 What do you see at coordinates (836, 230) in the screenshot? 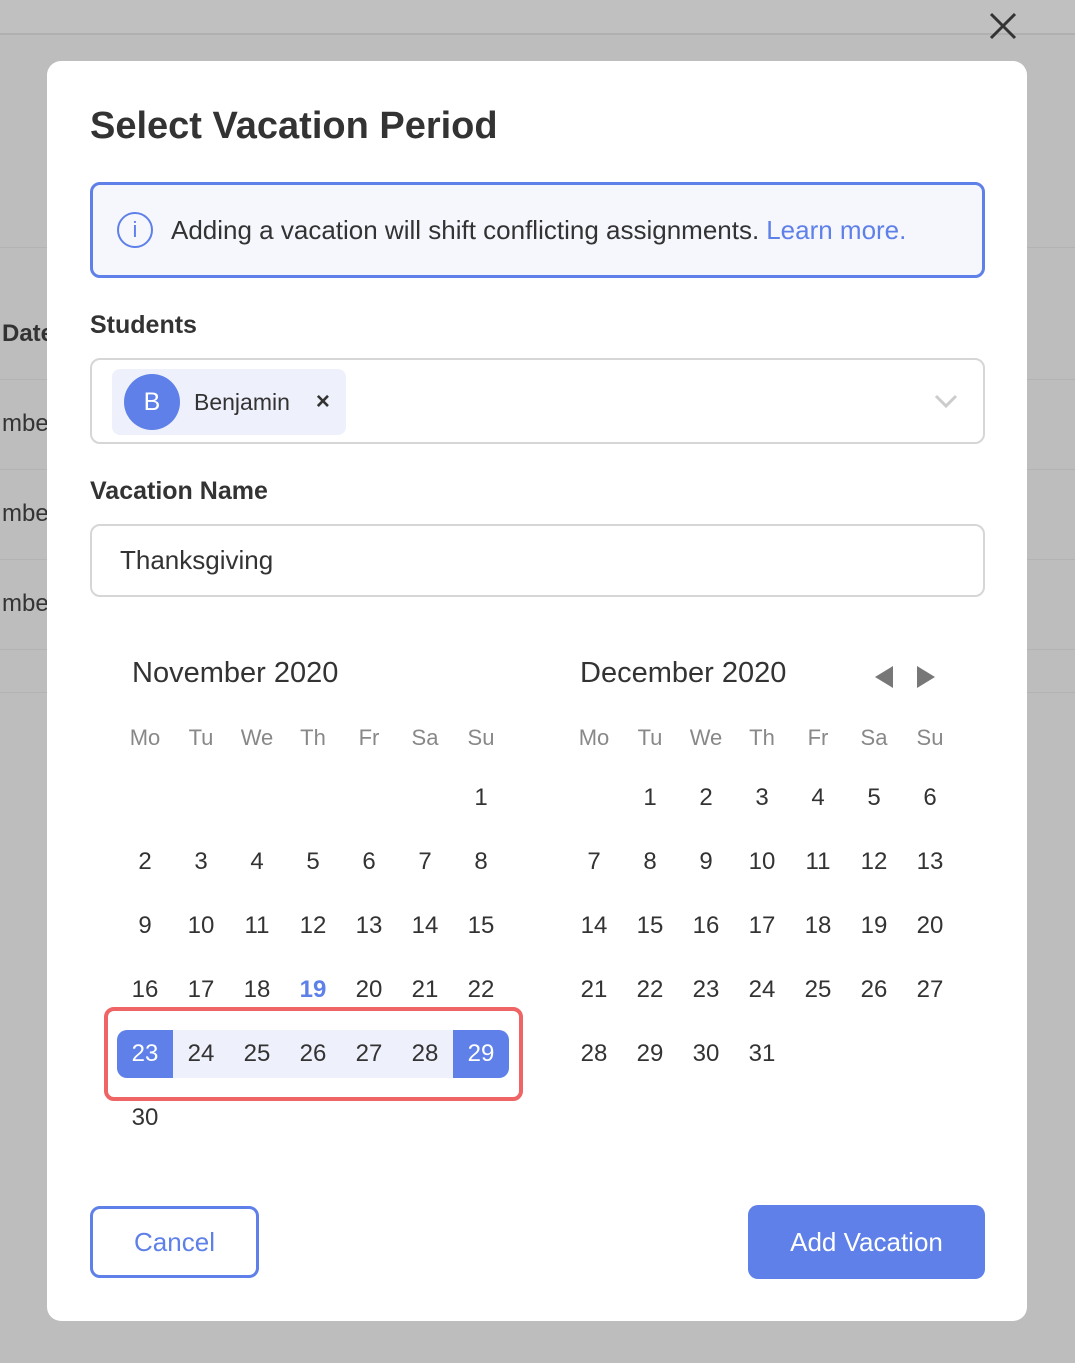
I see `learn-more-link: Learn more.` at bounding box center [836, 230].